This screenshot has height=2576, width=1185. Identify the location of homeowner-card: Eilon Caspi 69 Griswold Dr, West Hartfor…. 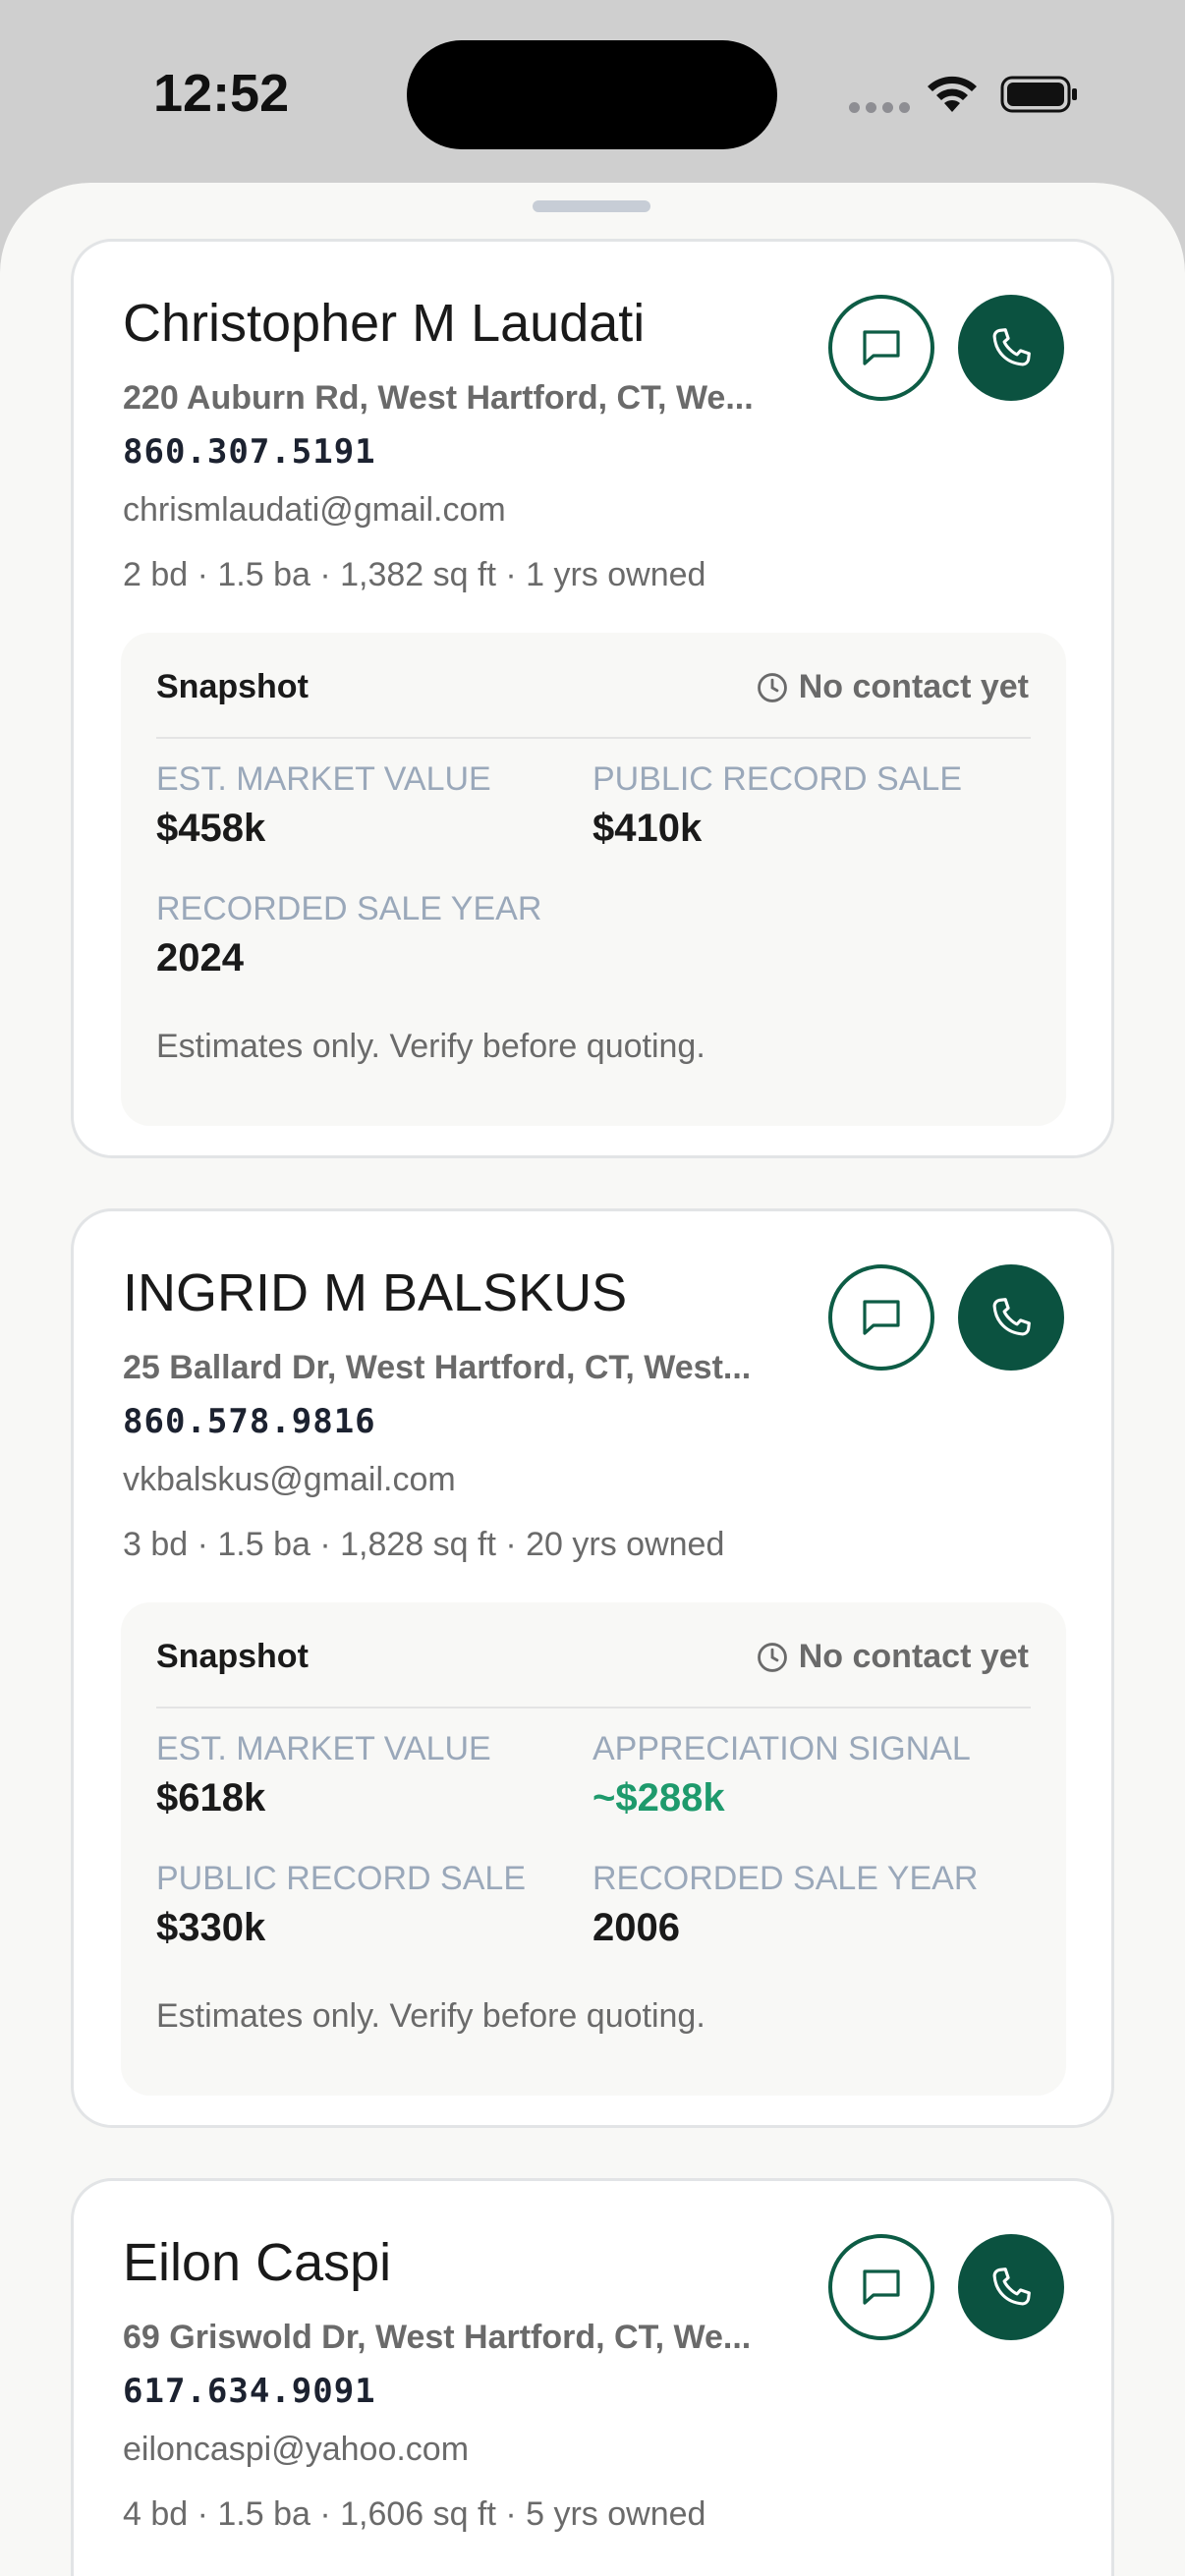
(592, 2377).